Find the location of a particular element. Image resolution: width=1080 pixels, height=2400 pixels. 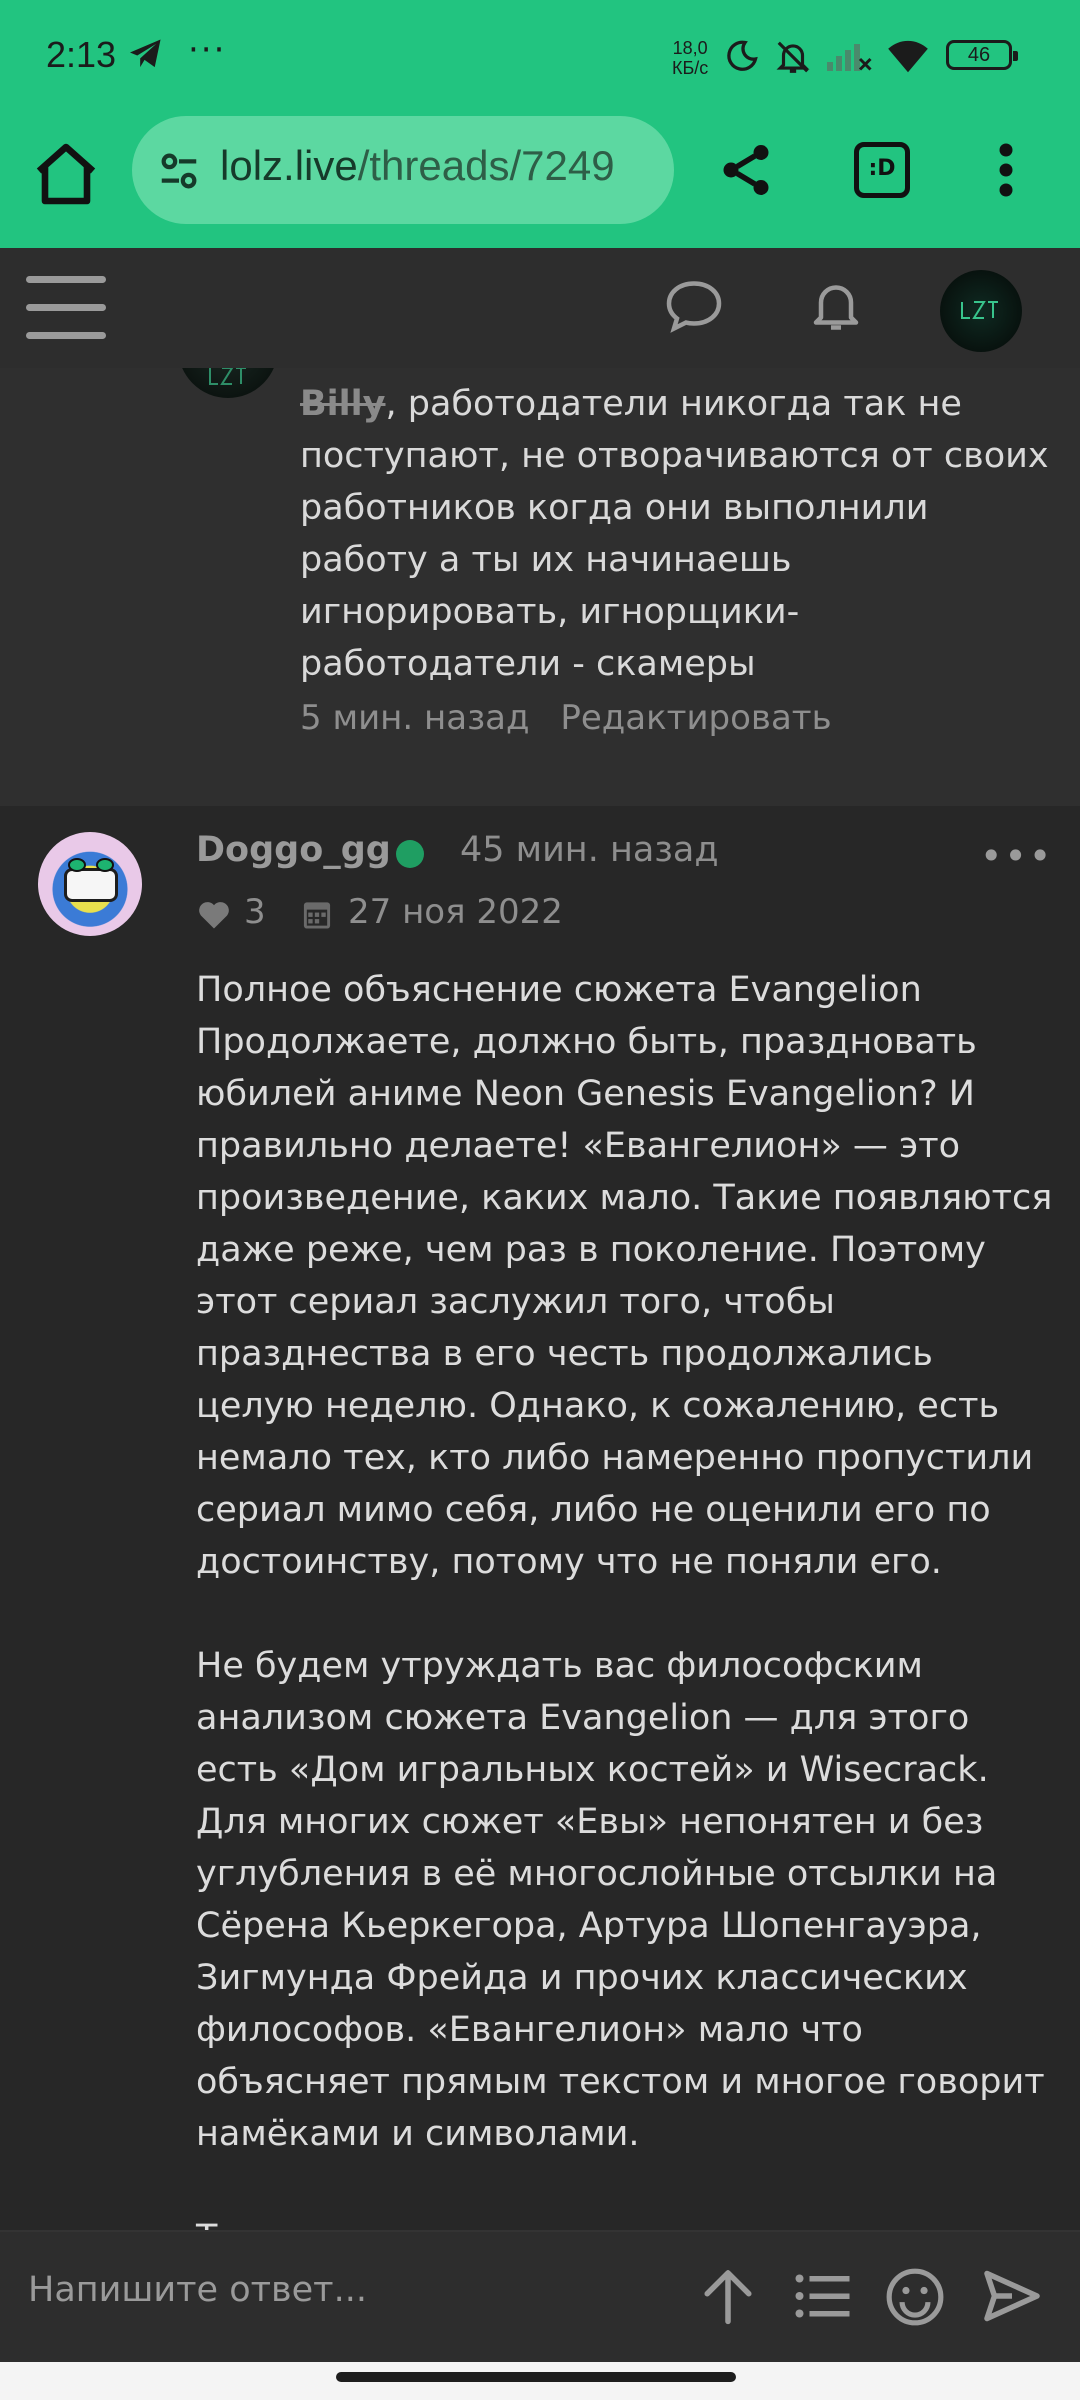

browser-menu-icon is located at coordinates (1006, 172).